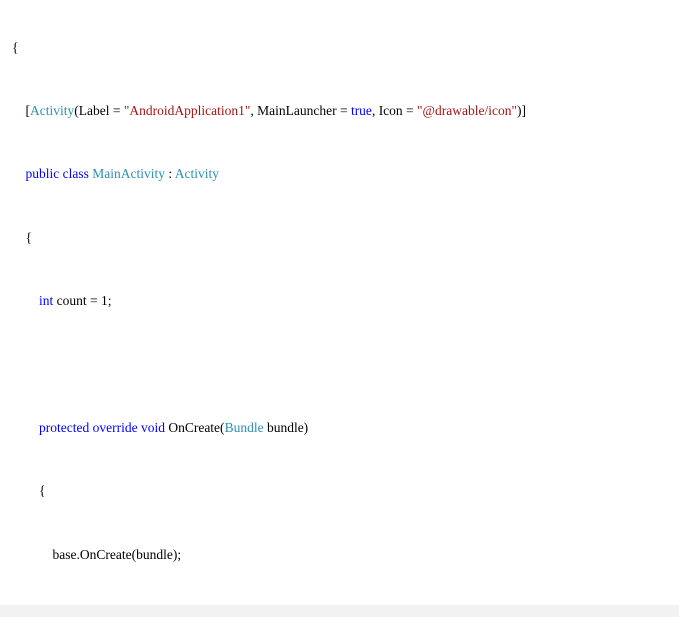 The image size is (679, 617). Describe the element at coordinates (122, 174) in the screenshot. I see `code-line: public class MainActivity : Activity` at that location.